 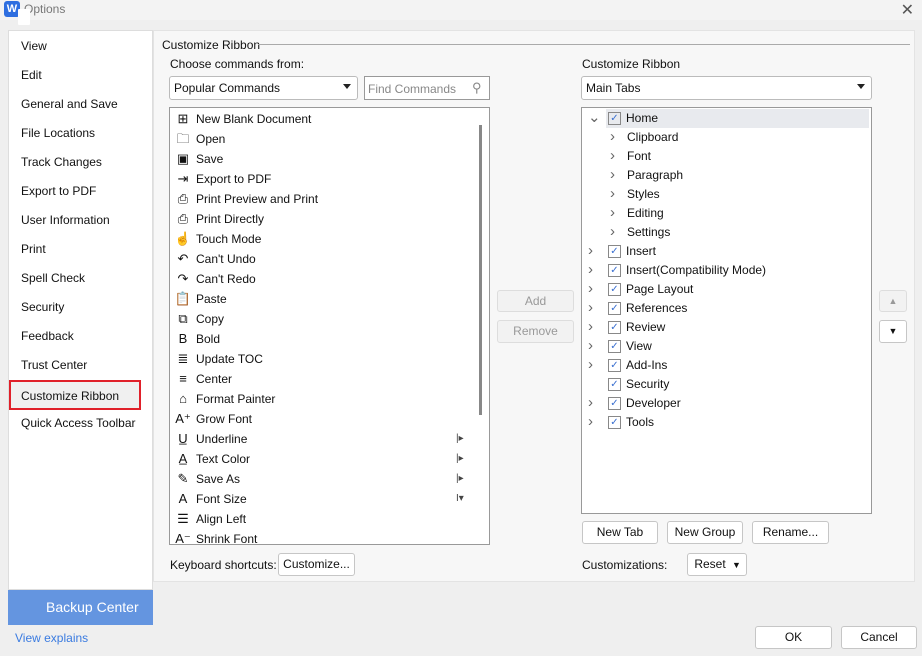 What do you see at coordinates (54, 365) in the screenshot?
I see `sidebar-item-trust-center: Trust Center` at bounding box center [54, 365].